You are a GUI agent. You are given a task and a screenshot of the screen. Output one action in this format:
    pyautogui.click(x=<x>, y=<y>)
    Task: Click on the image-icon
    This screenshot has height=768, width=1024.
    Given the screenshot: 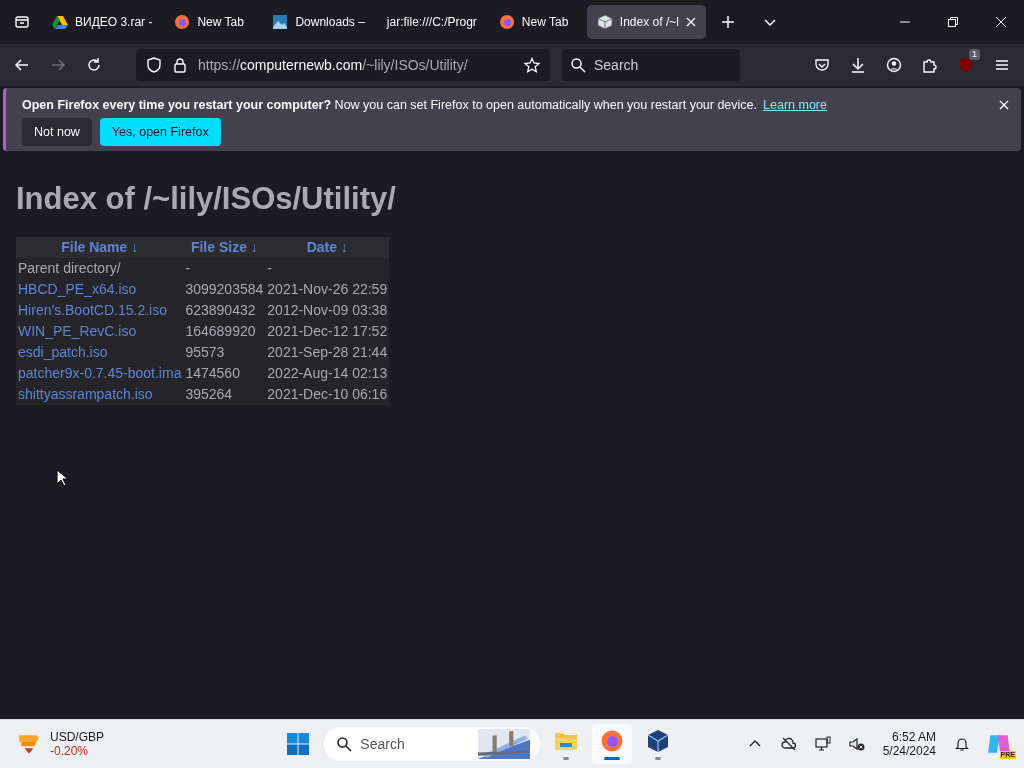 What is the action you would take?
    pyautogui.click(x=280, y=22)
    